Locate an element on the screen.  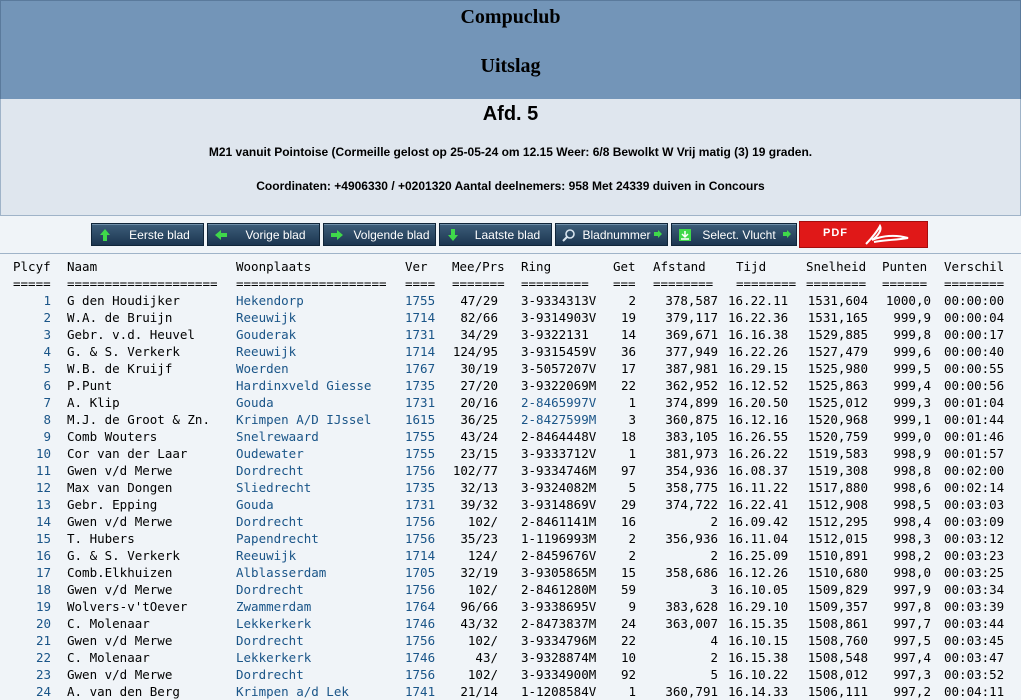
cell-vers: 00:03:45 is located at coordinates (974, 640).